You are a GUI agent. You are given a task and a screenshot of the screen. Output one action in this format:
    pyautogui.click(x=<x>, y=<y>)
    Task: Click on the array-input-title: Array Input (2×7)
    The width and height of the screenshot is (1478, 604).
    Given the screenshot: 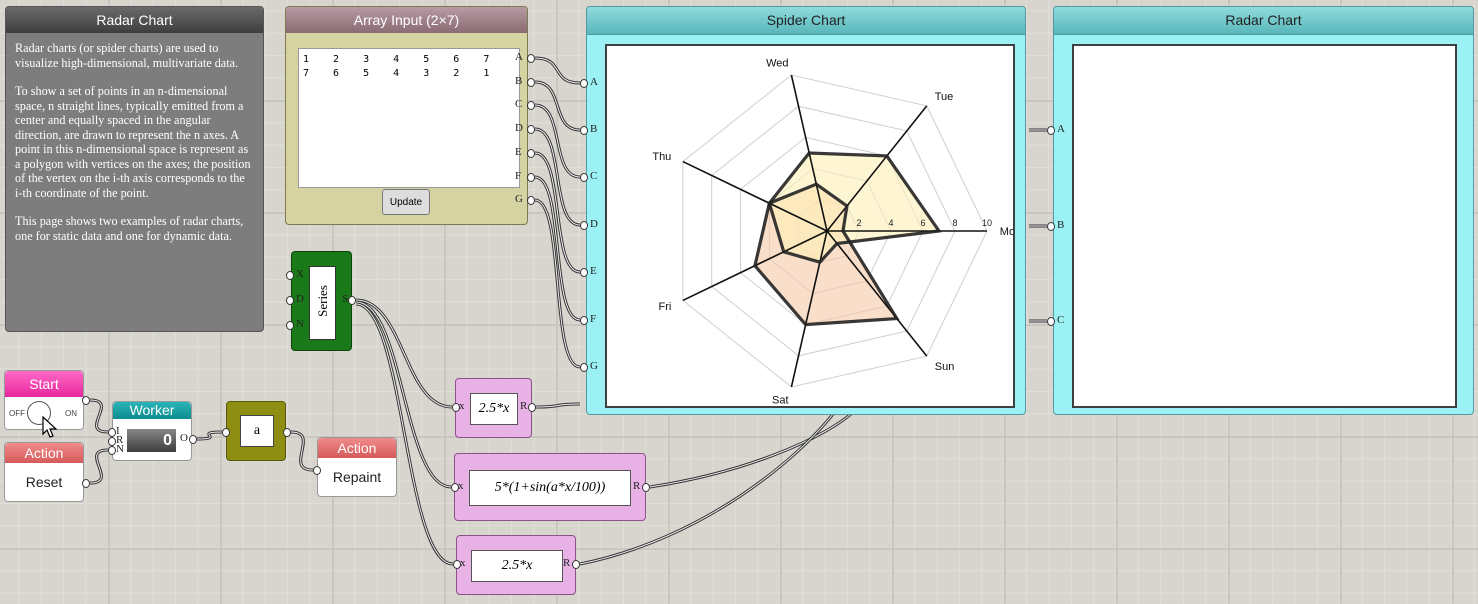 What is the action you would take?
    pyautogui.click(x=406, y=20)
    